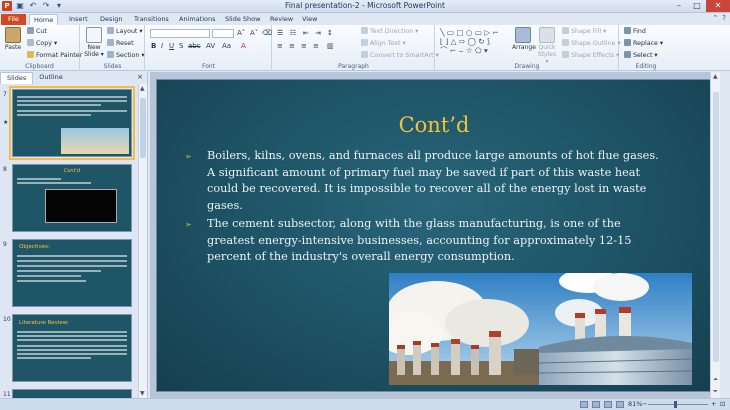 This screenshot has width=730, height=410. What do you see at coordinates (37, 31) in the screenshot?
I see `cut-button: Cut` at bounding box center [37, 31].